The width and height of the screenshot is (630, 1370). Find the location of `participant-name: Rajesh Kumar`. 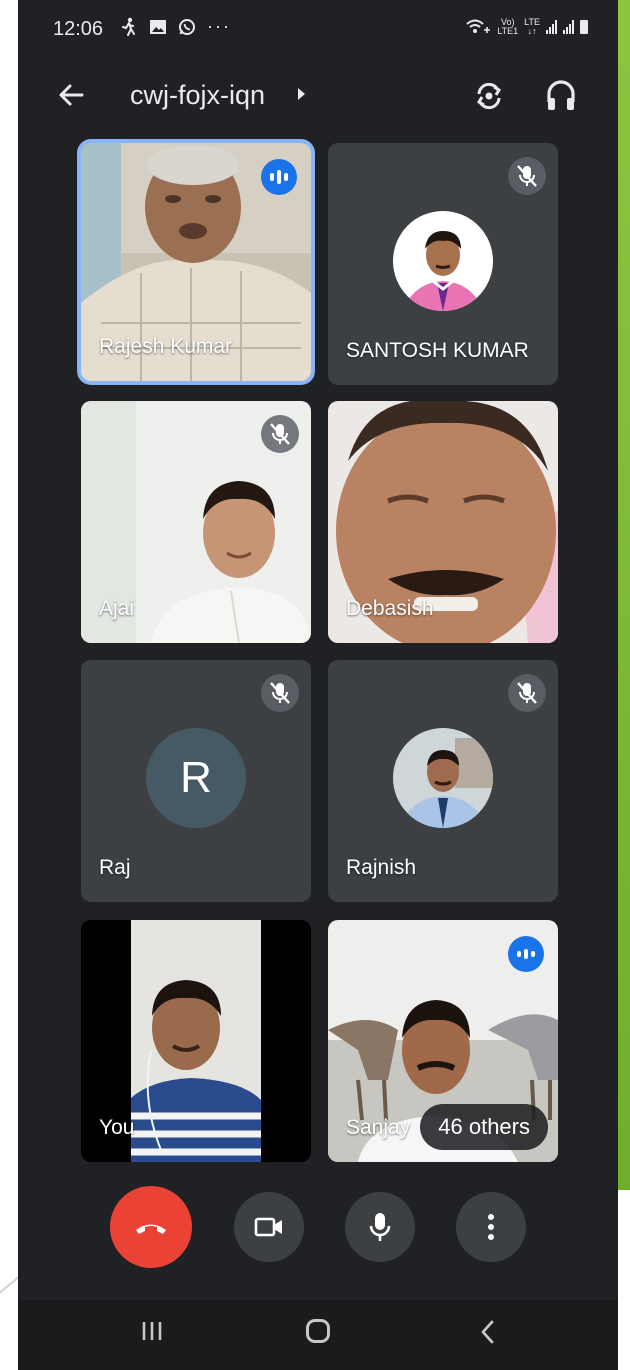

participant-name: Rajesh Kumar is located at coordinates (166, 346).